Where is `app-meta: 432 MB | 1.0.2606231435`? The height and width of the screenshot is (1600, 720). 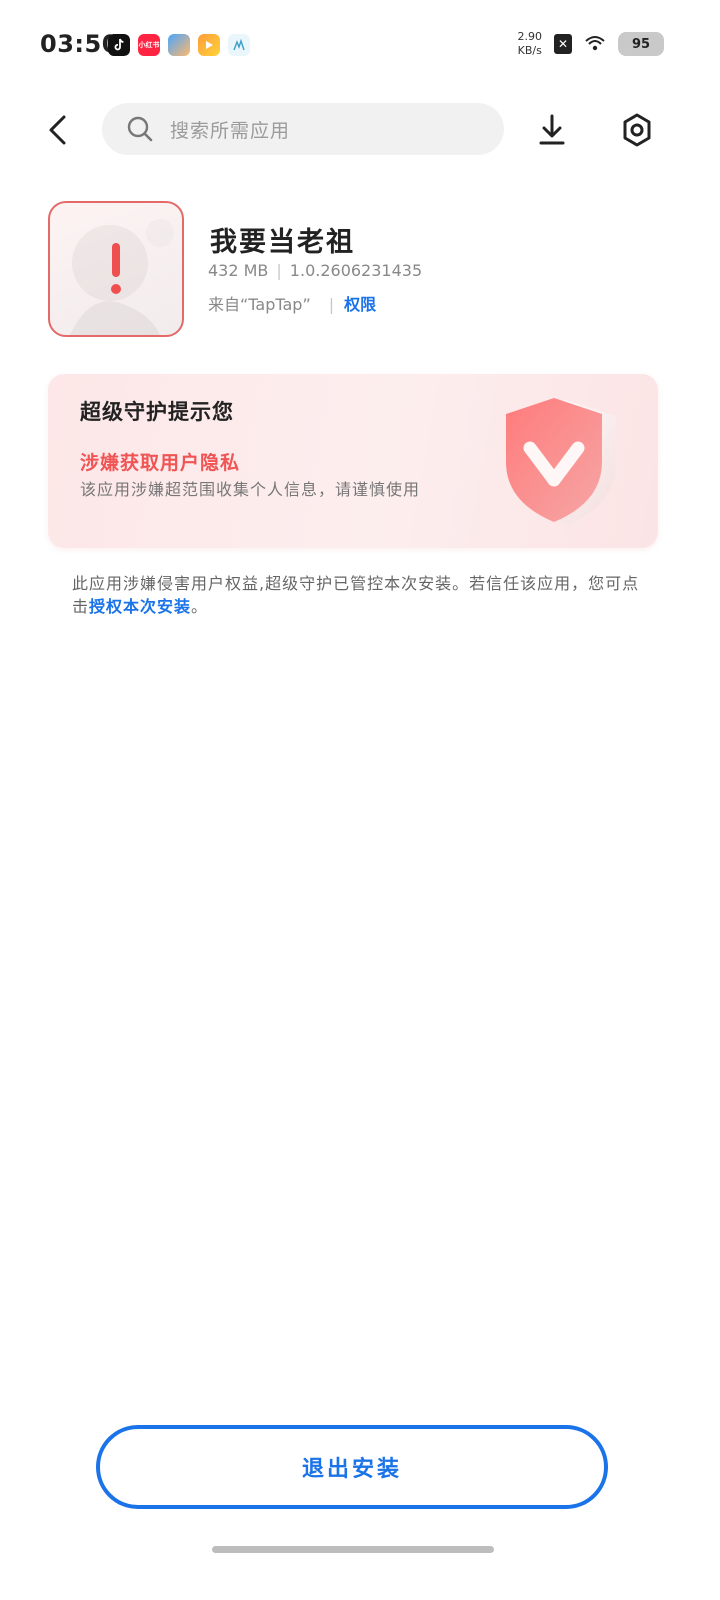
app-meta: 432 MB | 1.0.2606231435 is located at coordinates (315, 270).